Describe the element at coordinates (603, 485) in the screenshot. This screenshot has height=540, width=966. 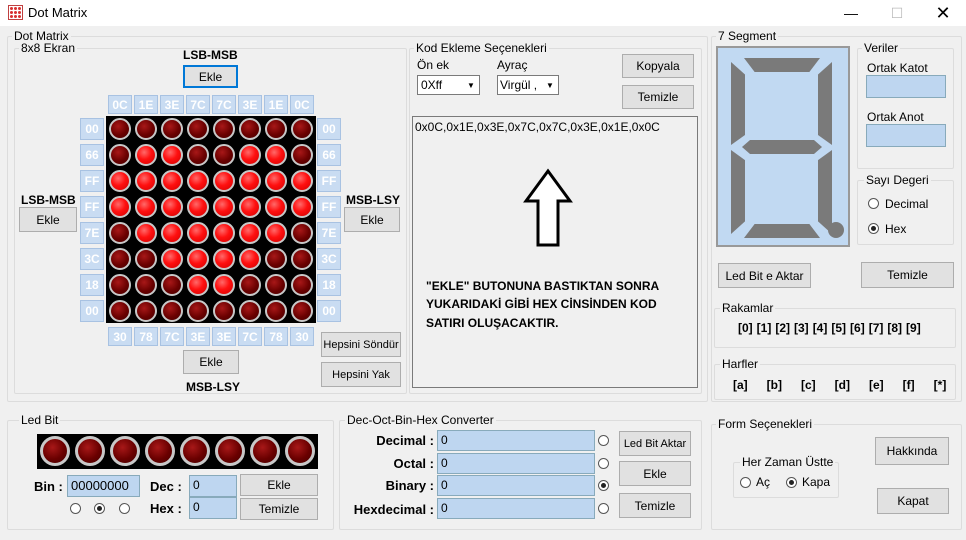
I see `binary-radio` at that location.